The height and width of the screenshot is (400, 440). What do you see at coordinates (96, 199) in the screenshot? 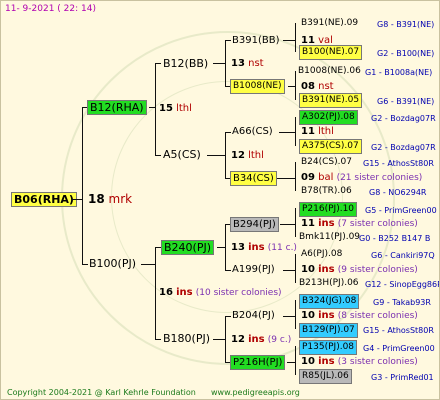
I see `gen1-num: 18` at bounding box center [96, 199].